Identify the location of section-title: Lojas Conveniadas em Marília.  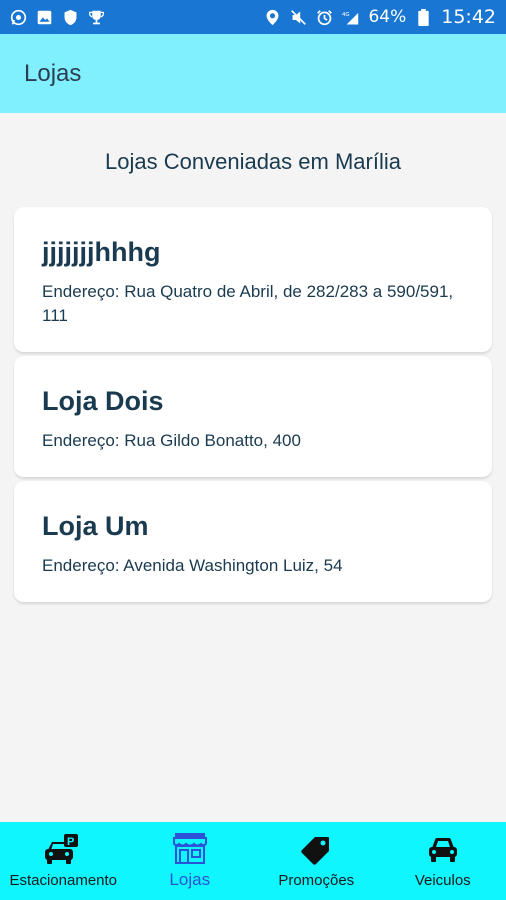
(253, 161).